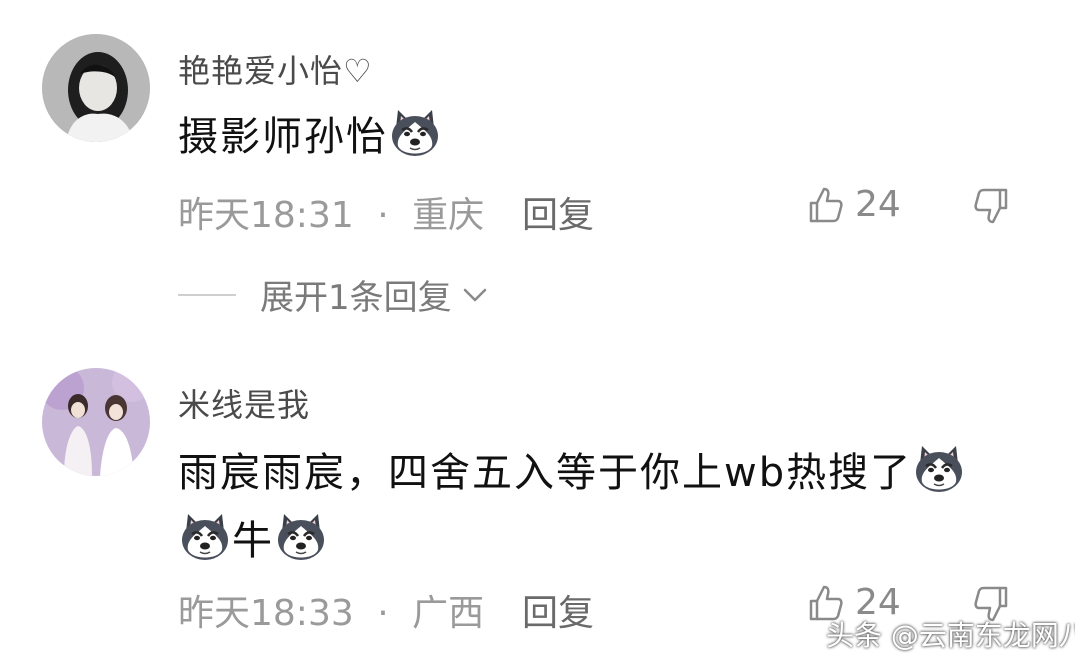 The height and width of the screenshot is (667, 1075). I want to click on comment-text-content: 牛, so click(253, 541).